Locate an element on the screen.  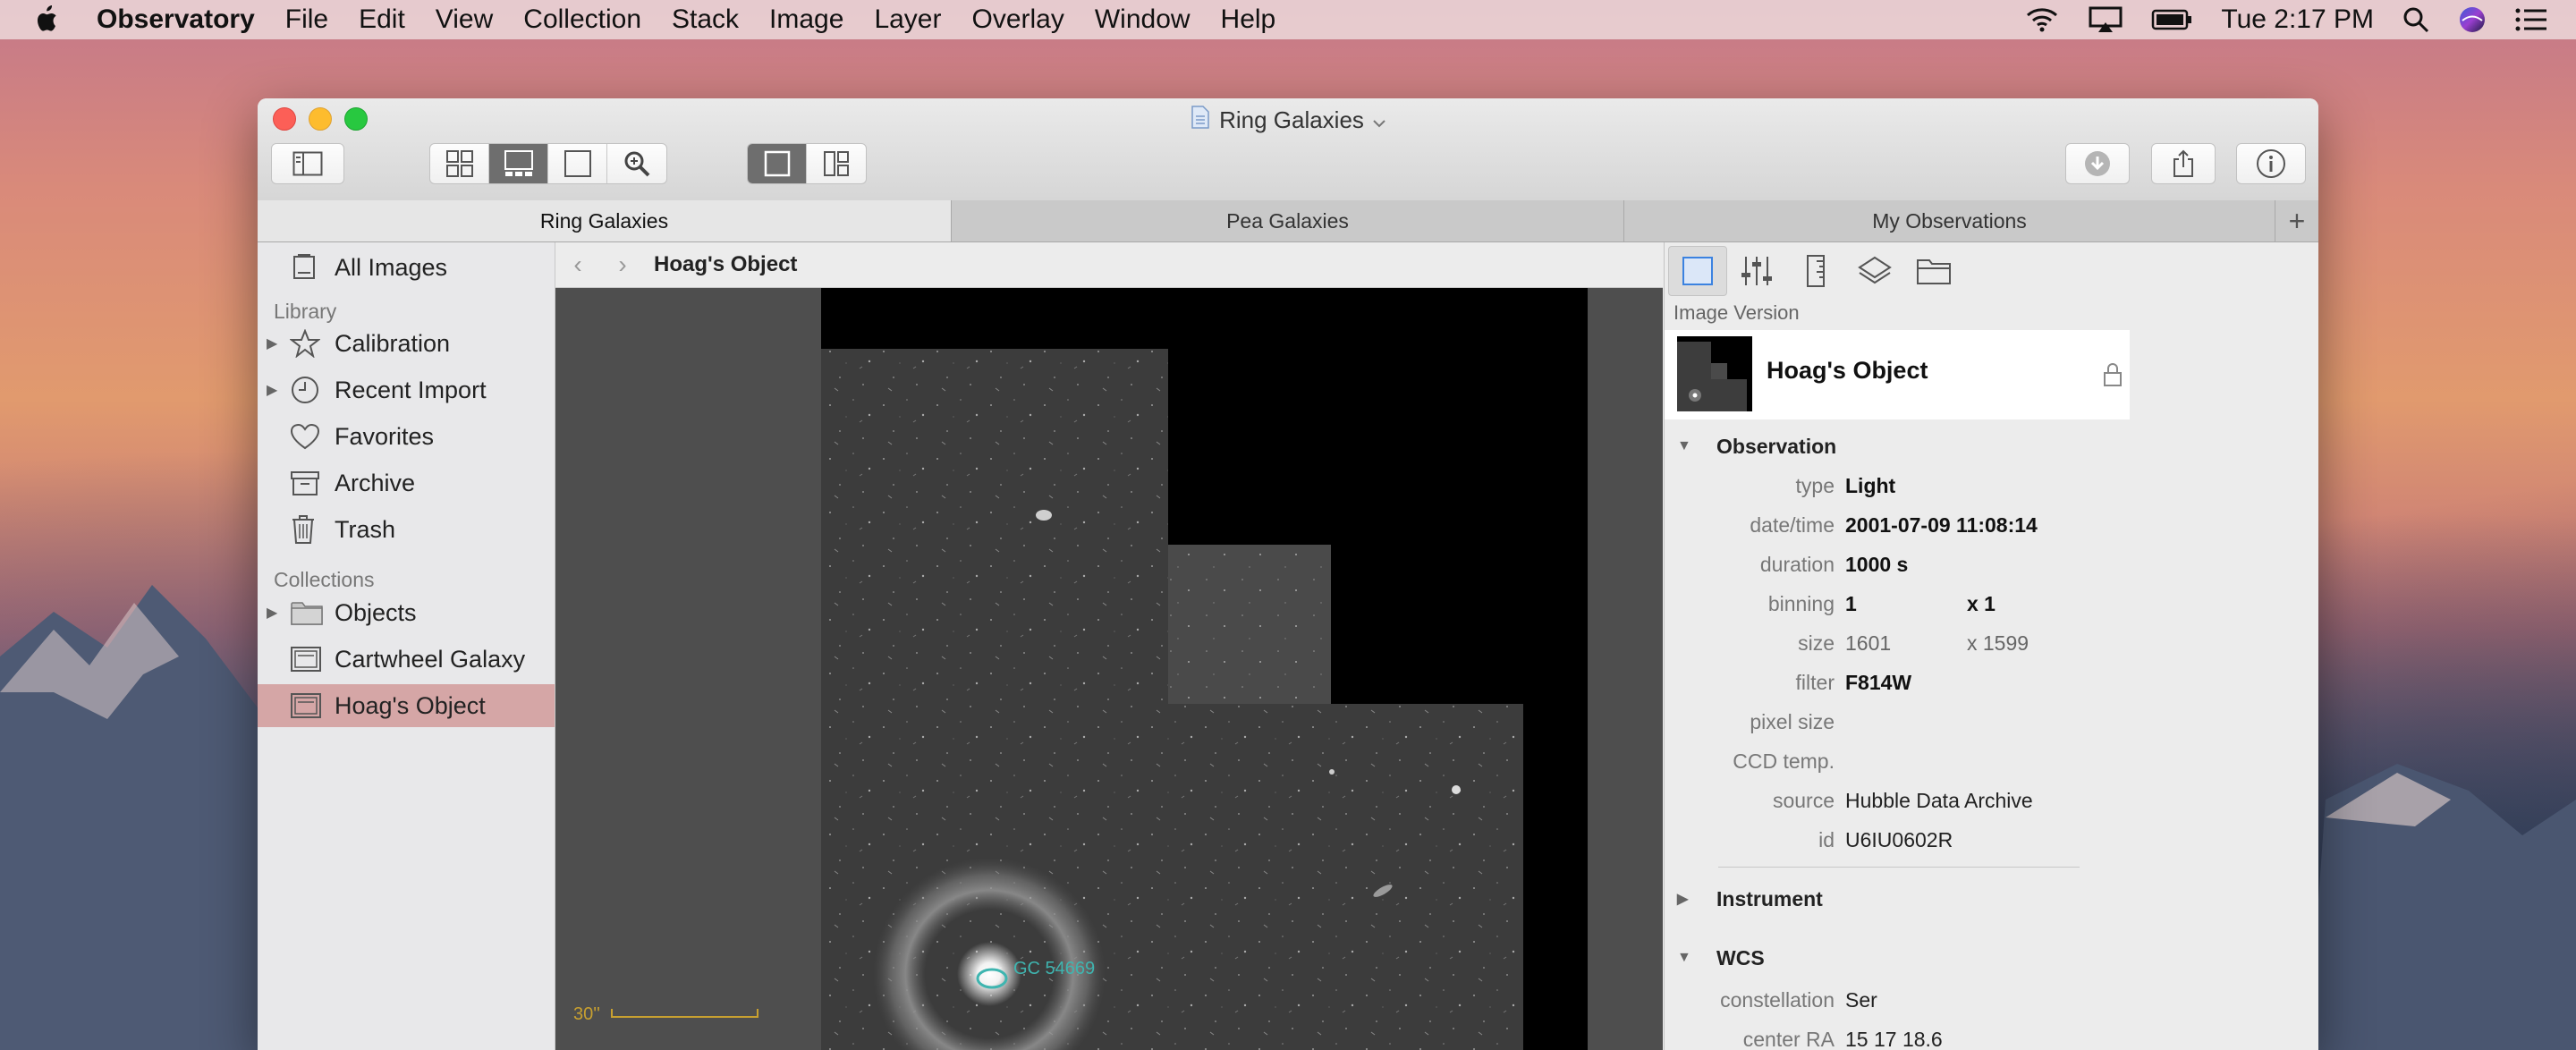
observation-group-header: ▼ Observation is located at coordinates (1756, 446).